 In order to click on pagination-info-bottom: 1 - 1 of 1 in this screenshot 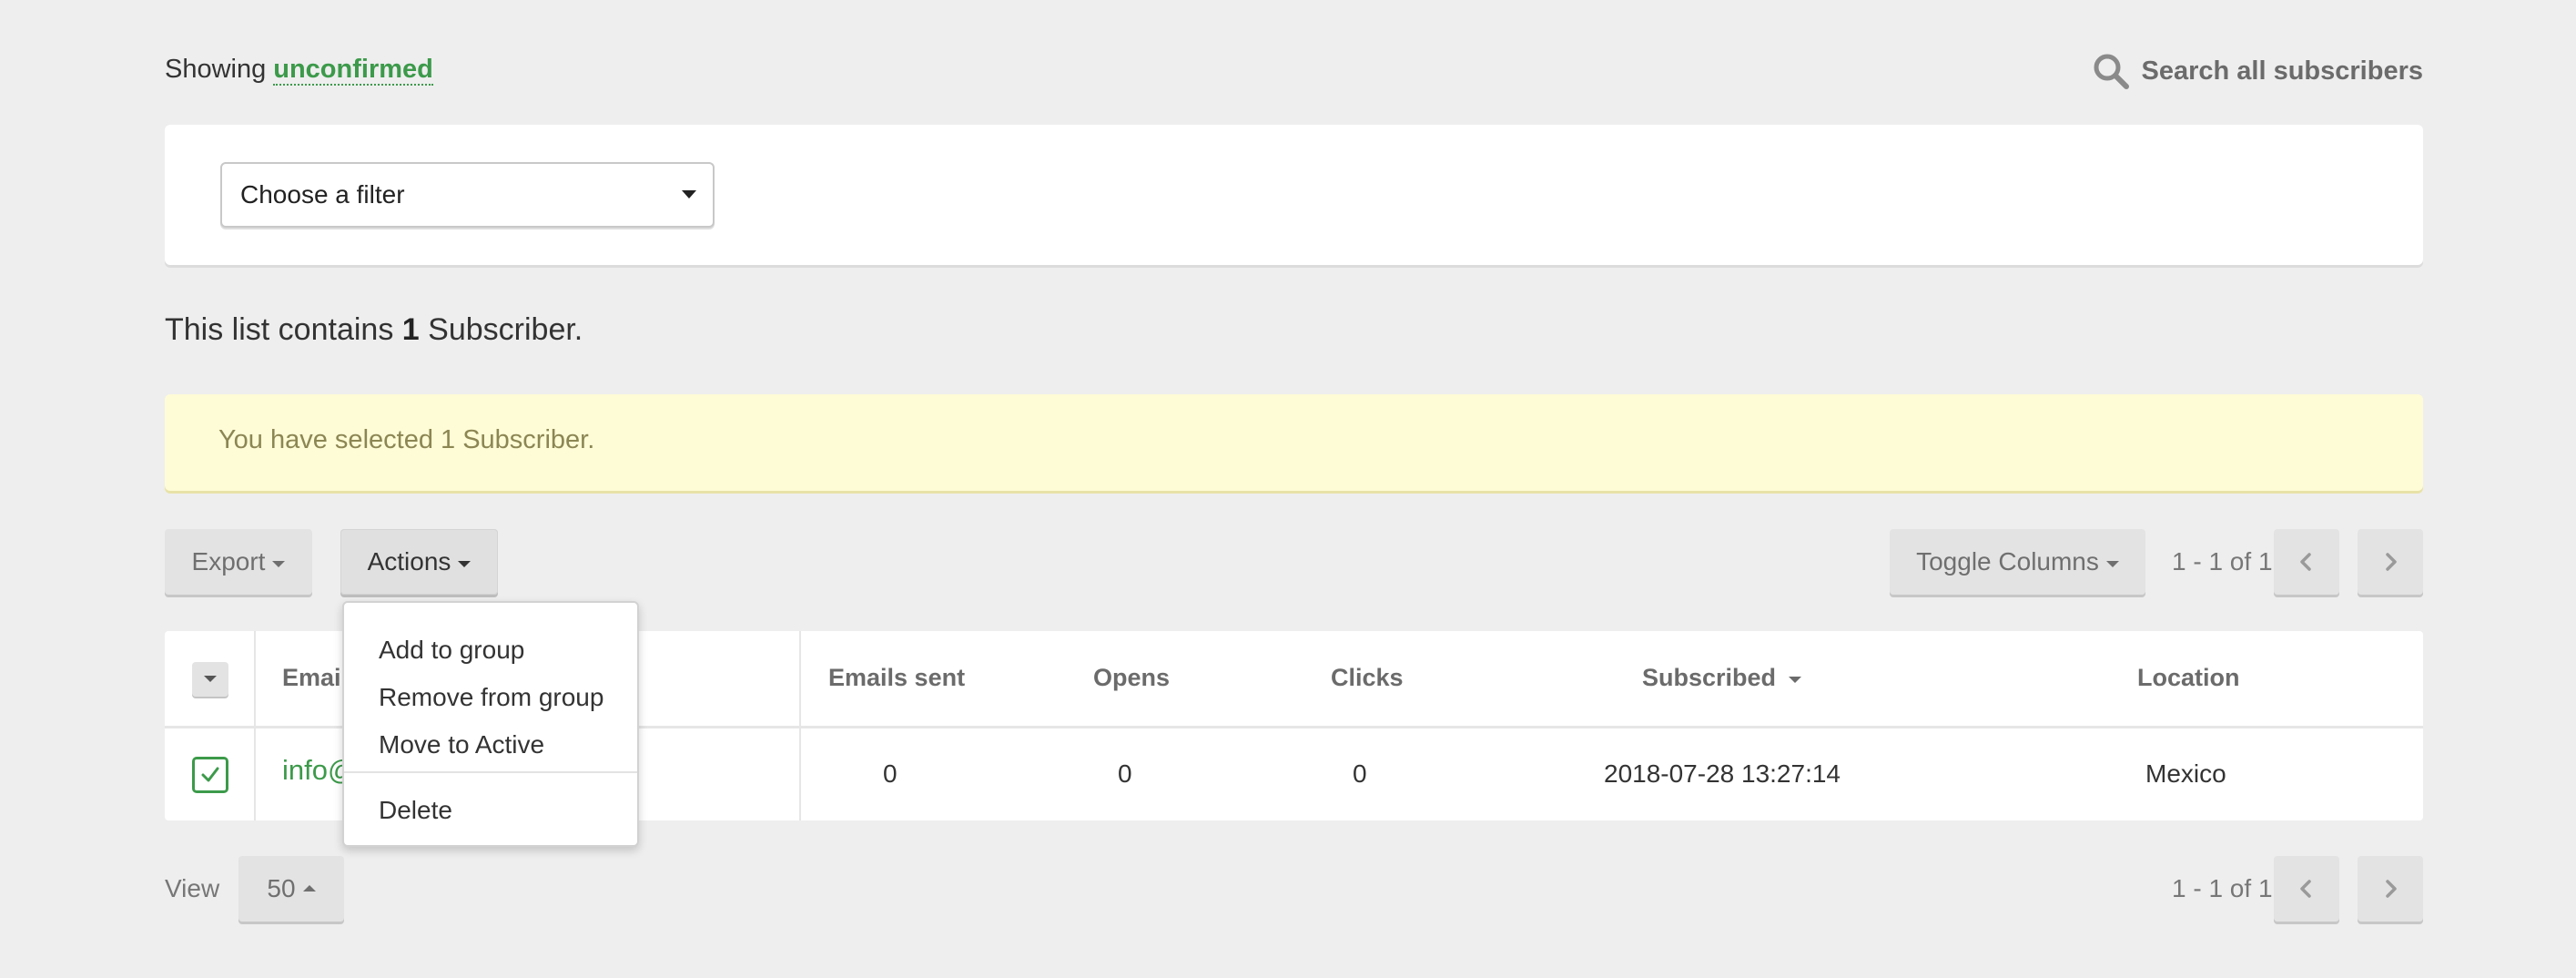, I will do `click(2222, 888)`.